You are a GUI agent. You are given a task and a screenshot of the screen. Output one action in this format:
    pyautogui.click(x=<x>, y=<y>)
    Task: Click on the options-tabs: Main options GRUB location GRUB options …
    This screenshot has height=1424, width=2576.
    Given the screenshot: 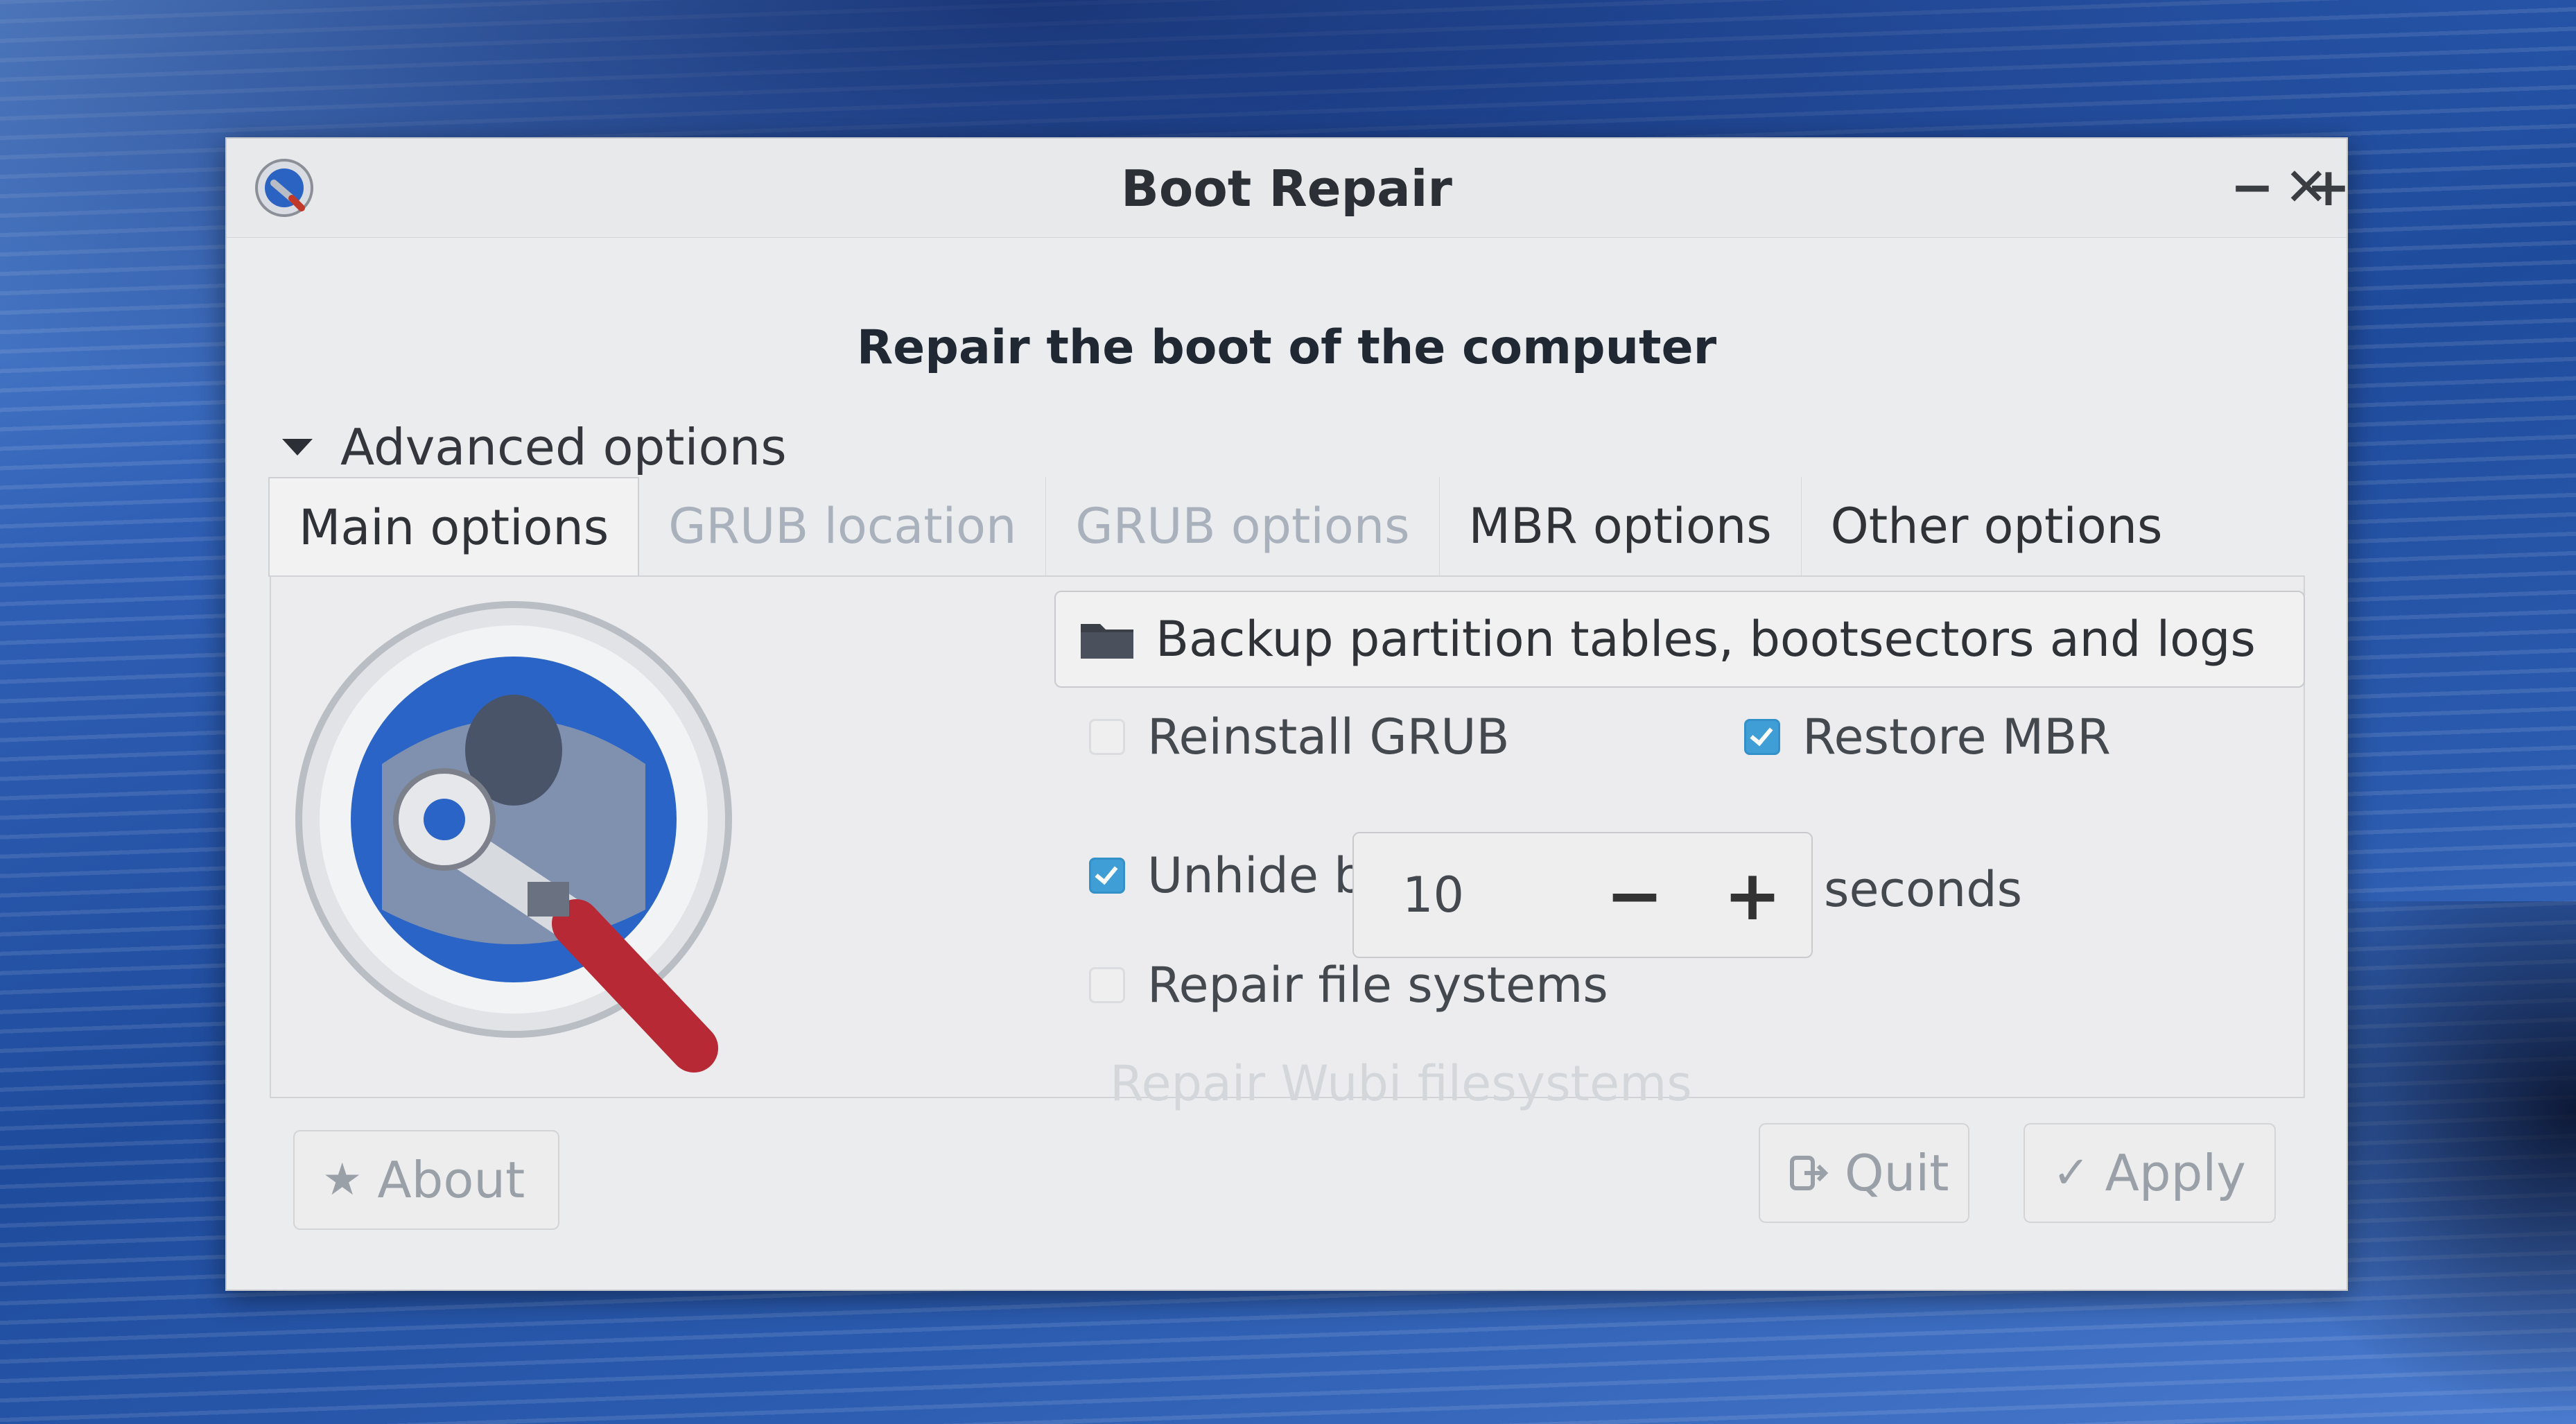 What is the action you would take?
    pyautogui.click(x=1230, y=527)
    